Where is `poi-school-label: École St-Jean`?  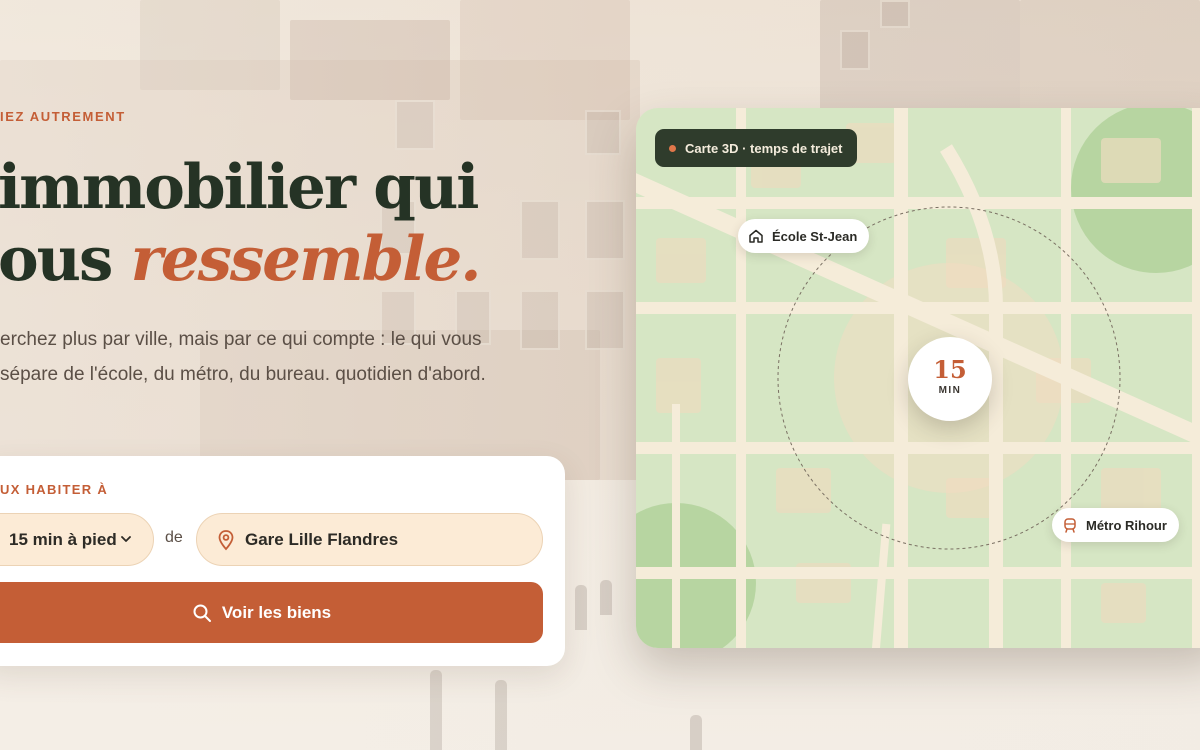 poi-school-label: École St-Jean is located at coordinates (815, 236).